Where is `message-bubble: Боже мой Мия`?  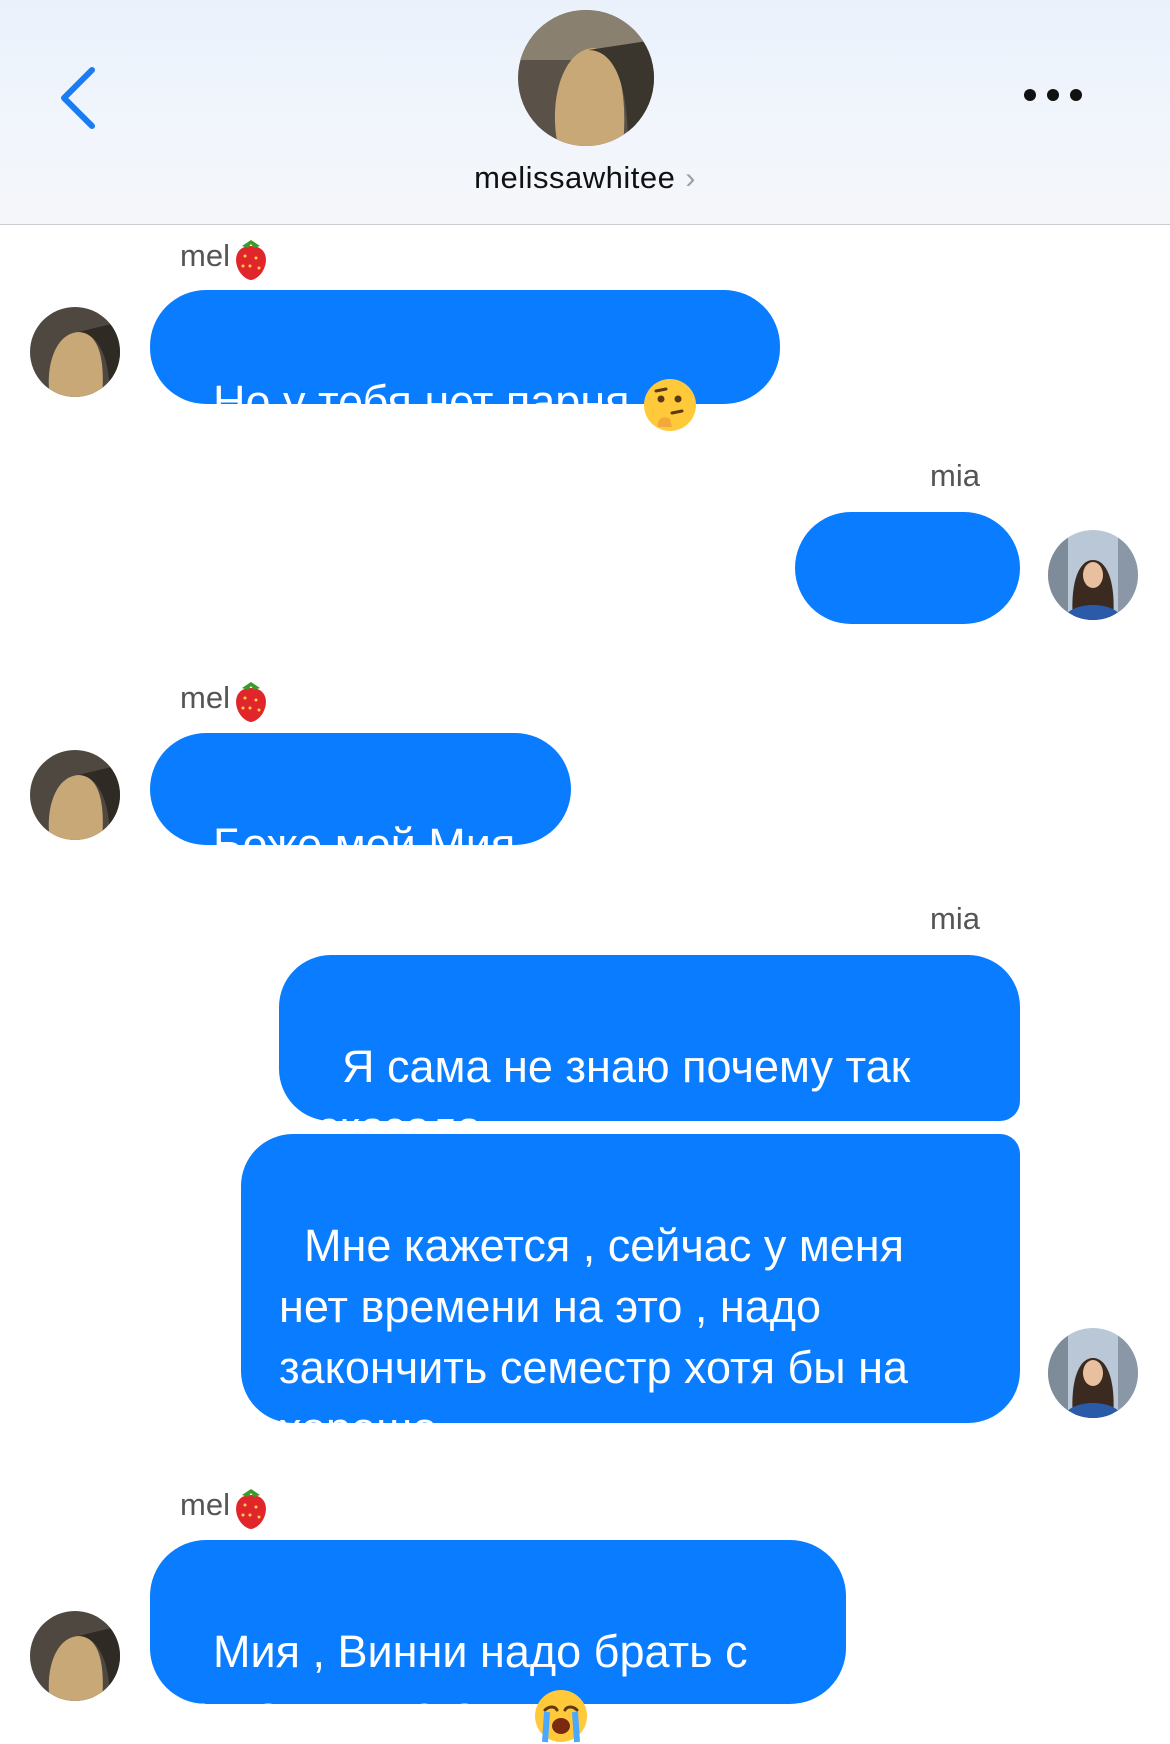
message-bubble: Боже мой Мия is located at coordinates (360, 801).